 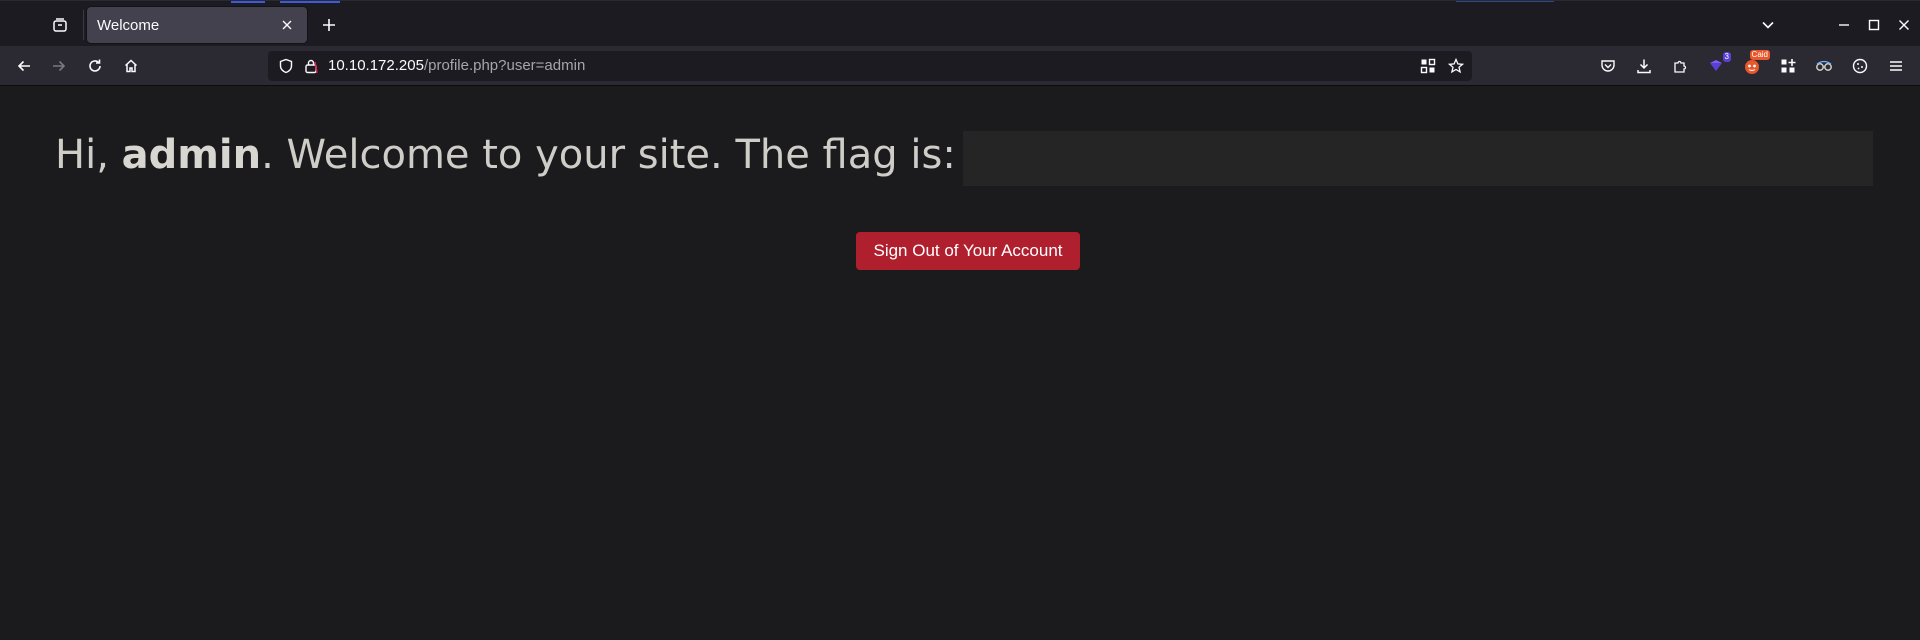 What do you see at coordinates (960, 23) in the screenshot?
I see `tab-strip: Welcome` at bounding box center [960, 23].